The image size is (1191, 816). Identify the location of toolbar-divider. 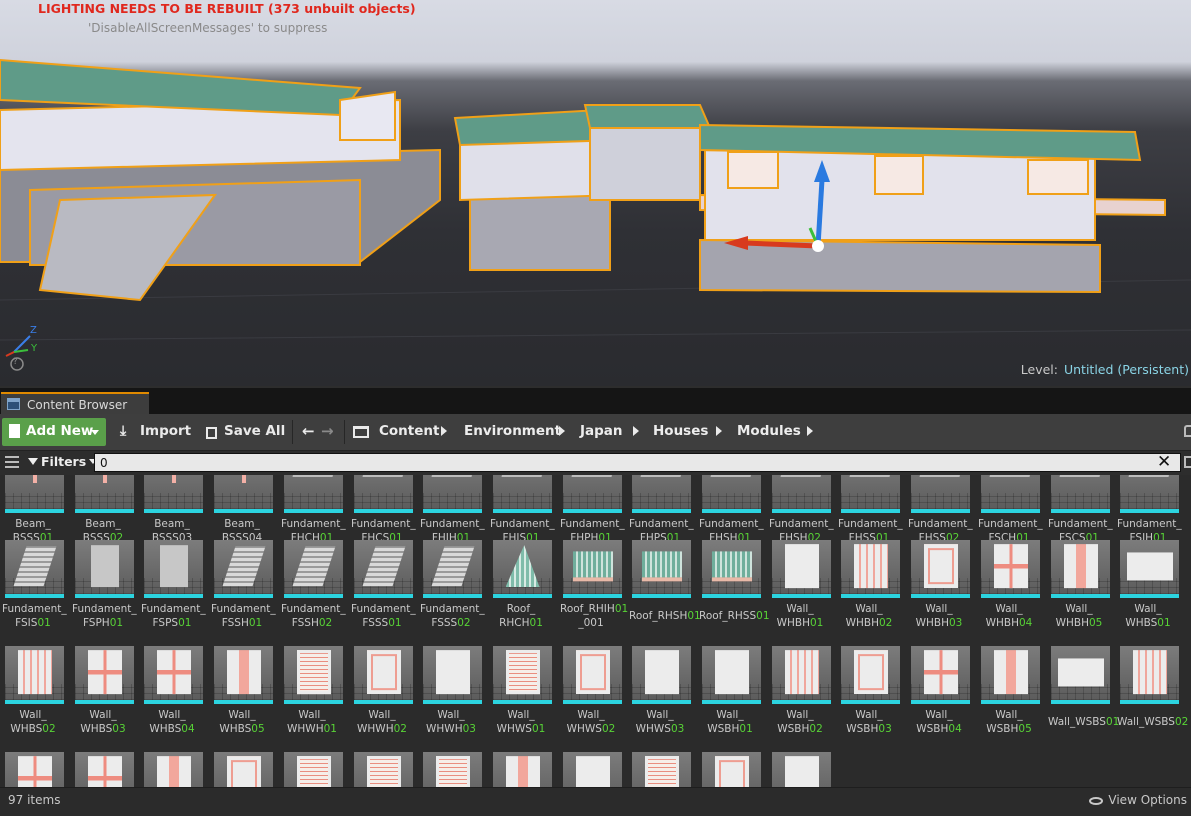
(344, 432).